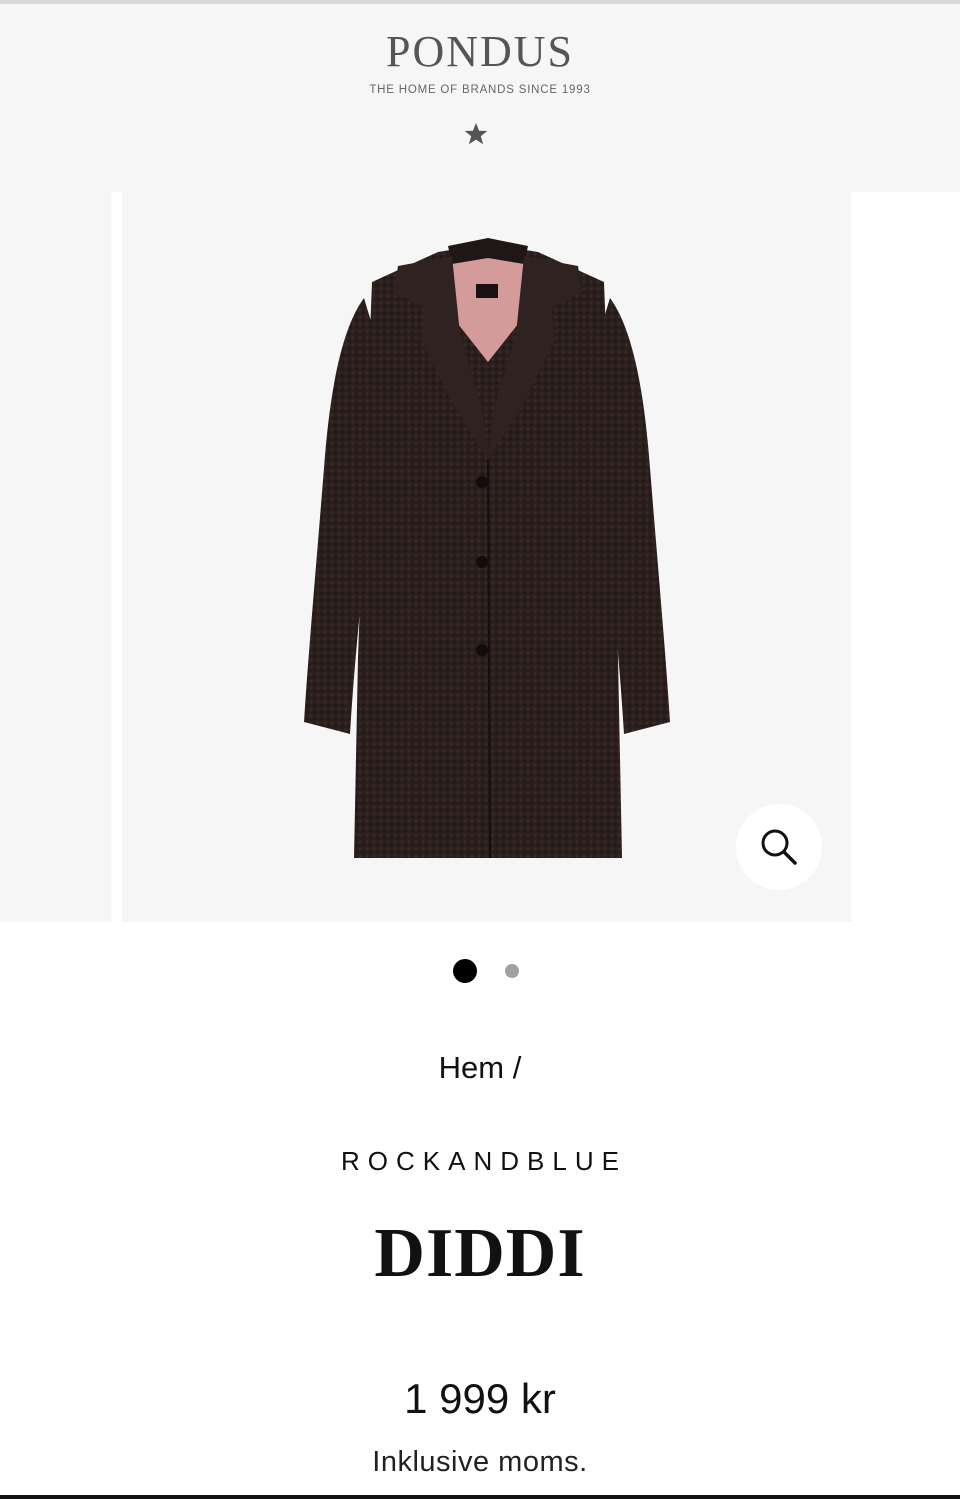  I want to click on product-title: DIDDI, so click(480, 1253).